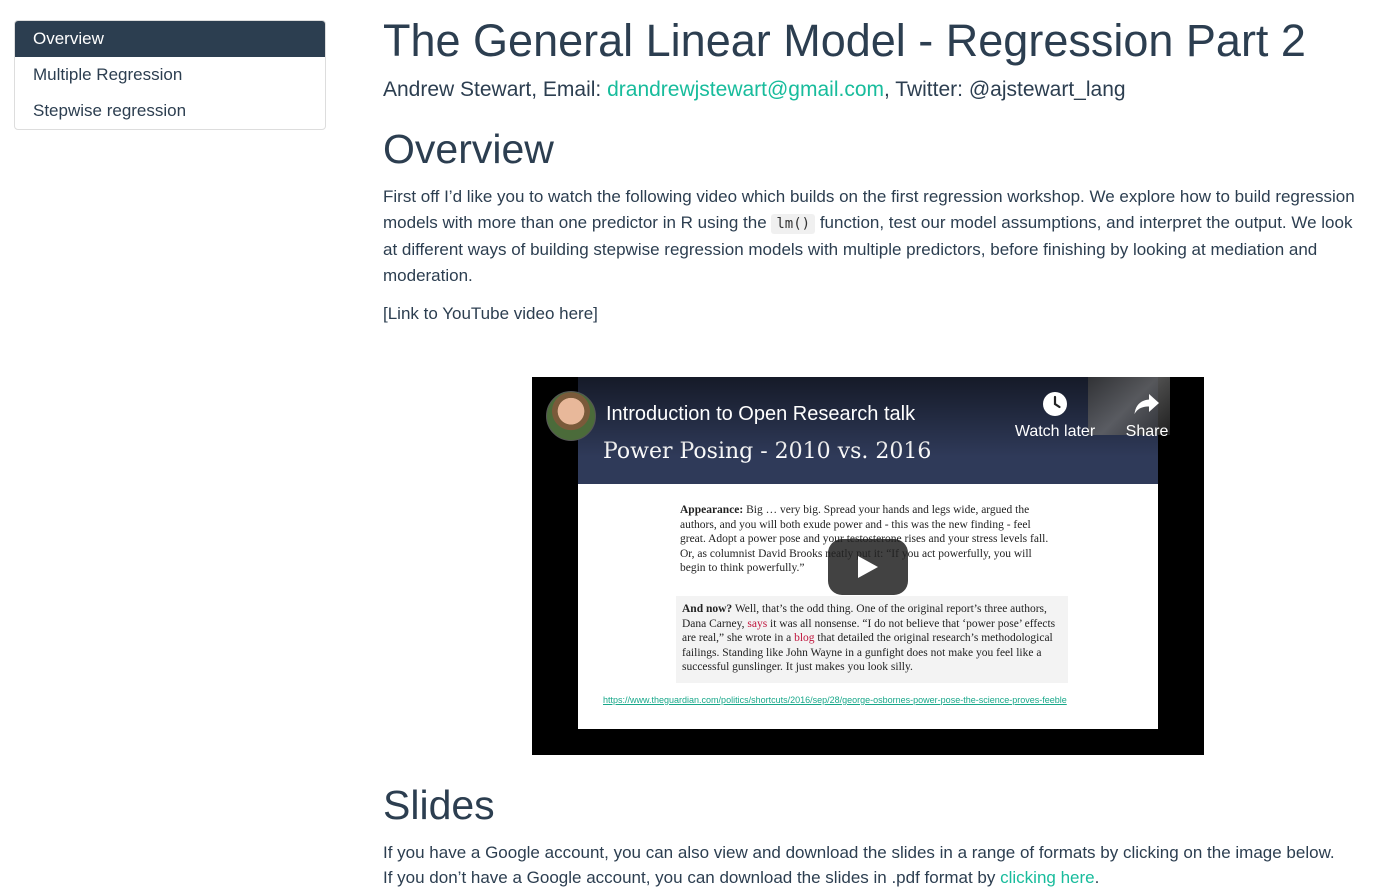 This screenshot has width=1375, height=892. What do you see at coordinates (1147, 416) in the screenshot?
I see `share-button: Share` at bounding box center [1147, 416].